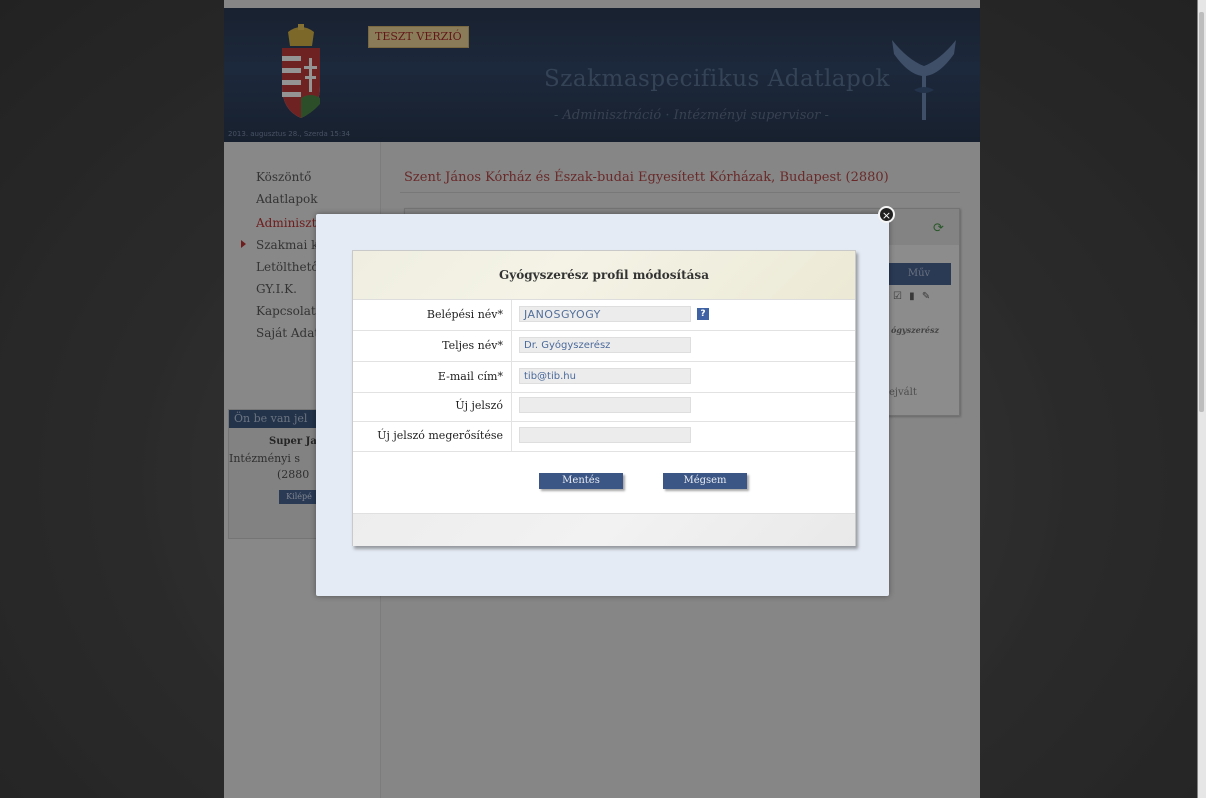 The height and width of the screenshot is (798, 1206). Describe the element at coordinates (1201, 212) in the screenshot. I see `scrollbar-thumb` at that location.